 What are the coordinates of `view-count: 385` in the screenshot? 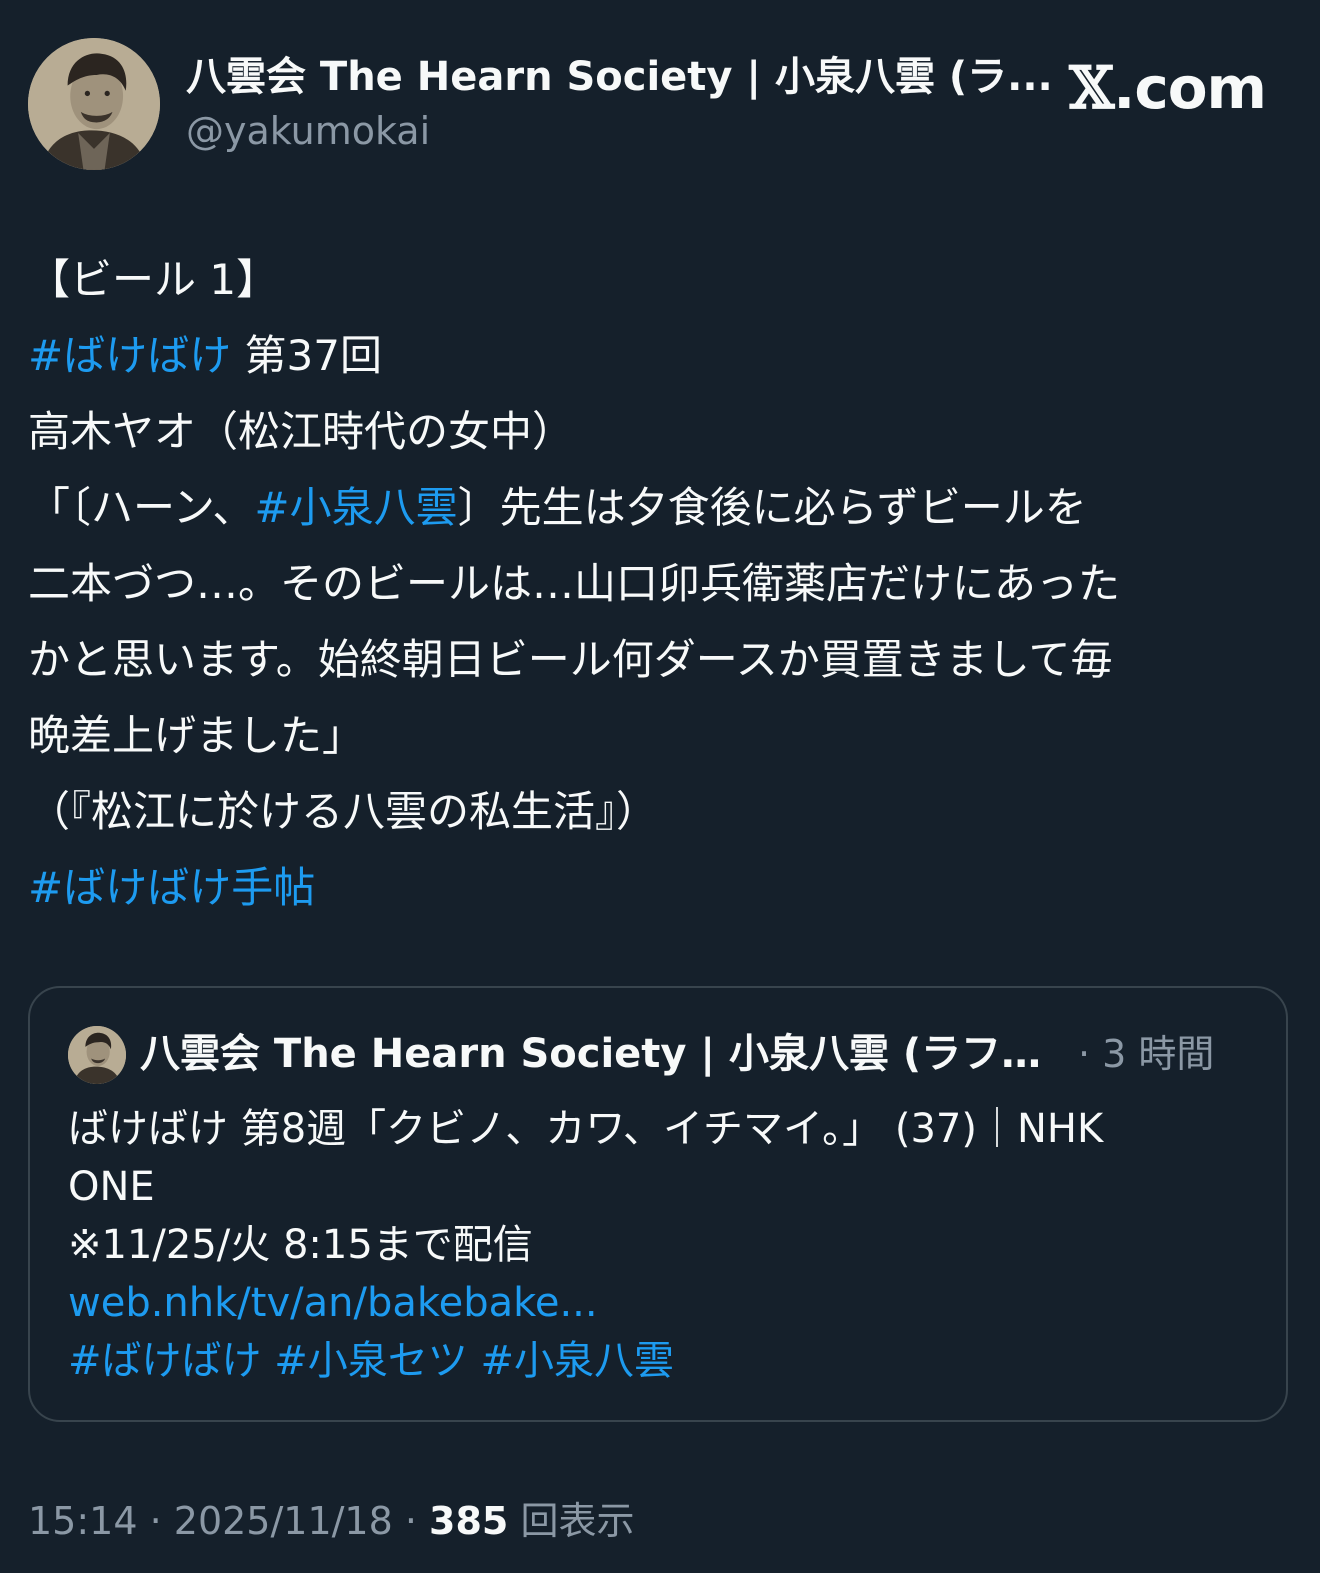 It's located at (469, 1521).